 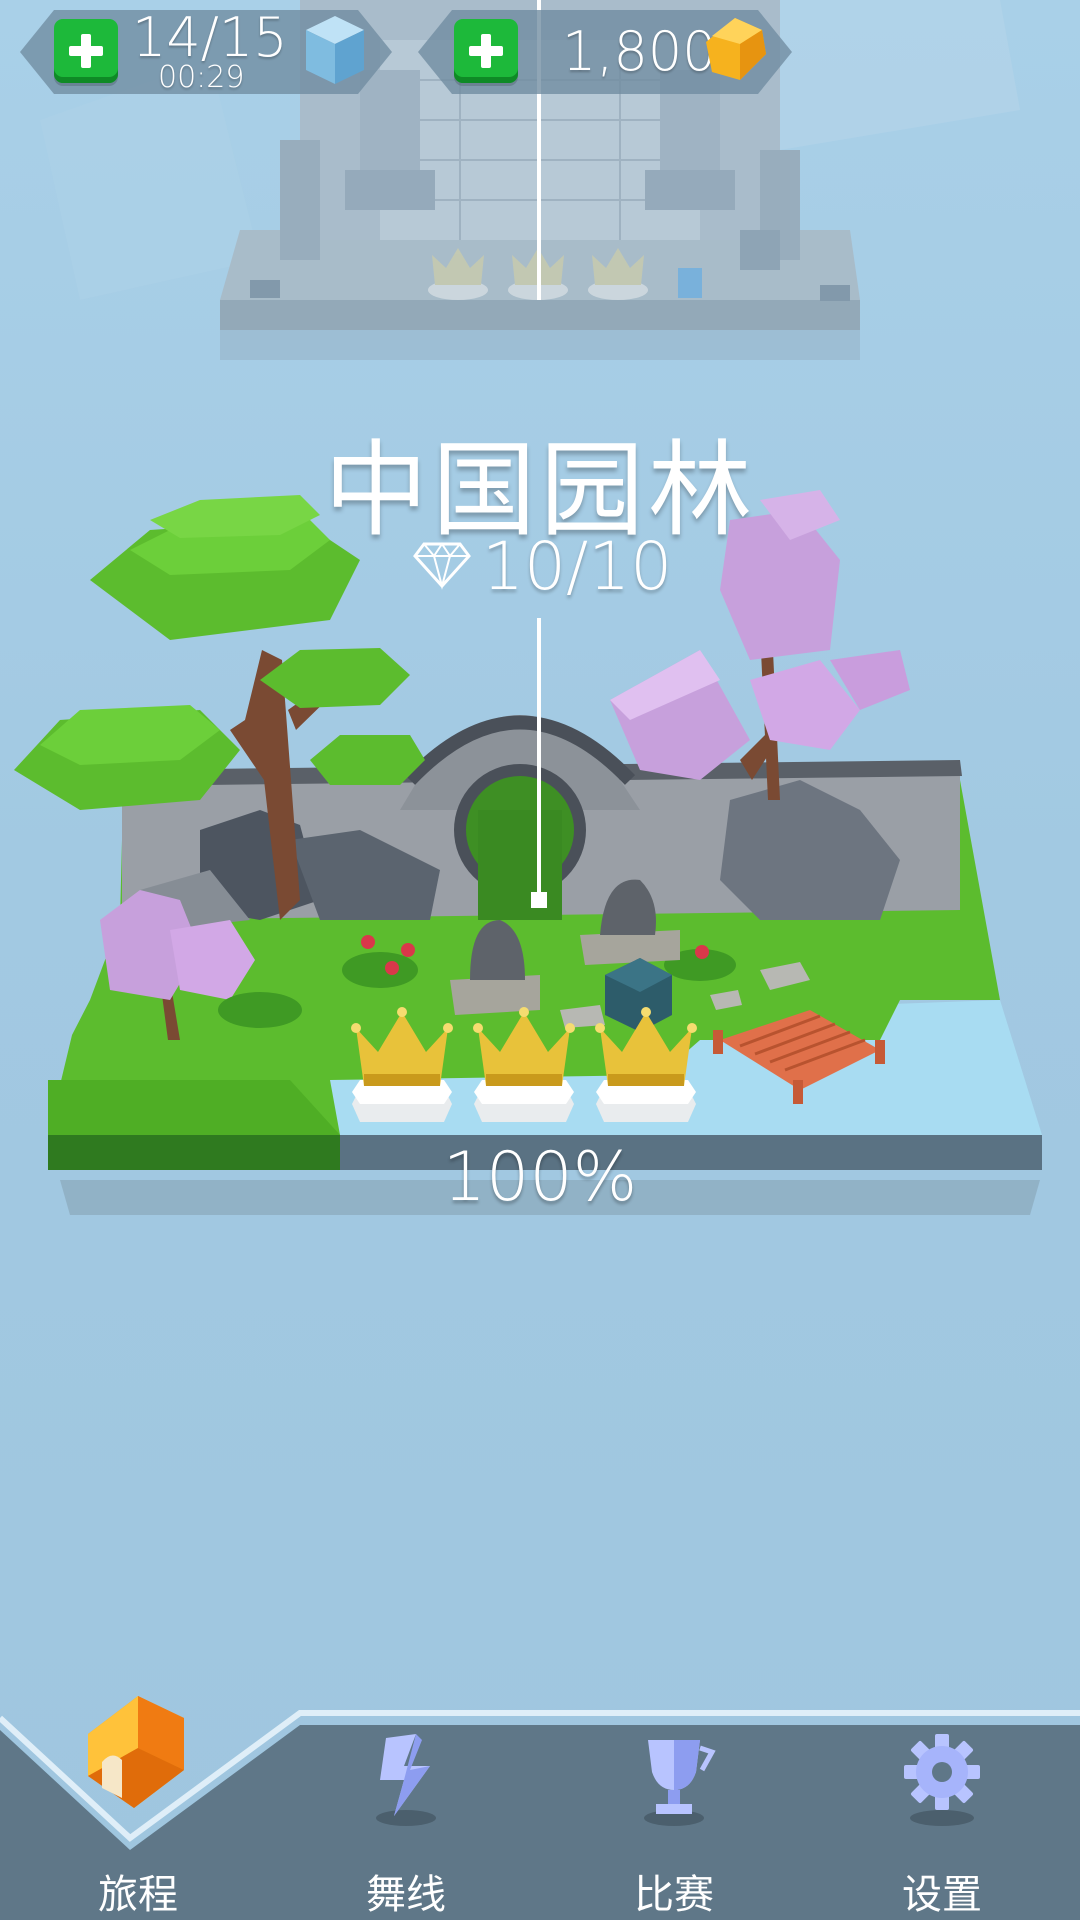 I want to click on gear-icon, so click(x=942, y=1780).